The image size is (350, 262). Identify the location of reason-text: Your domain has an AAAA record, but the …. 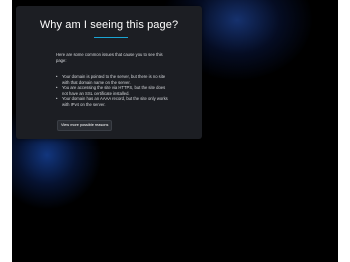
(115, 101).